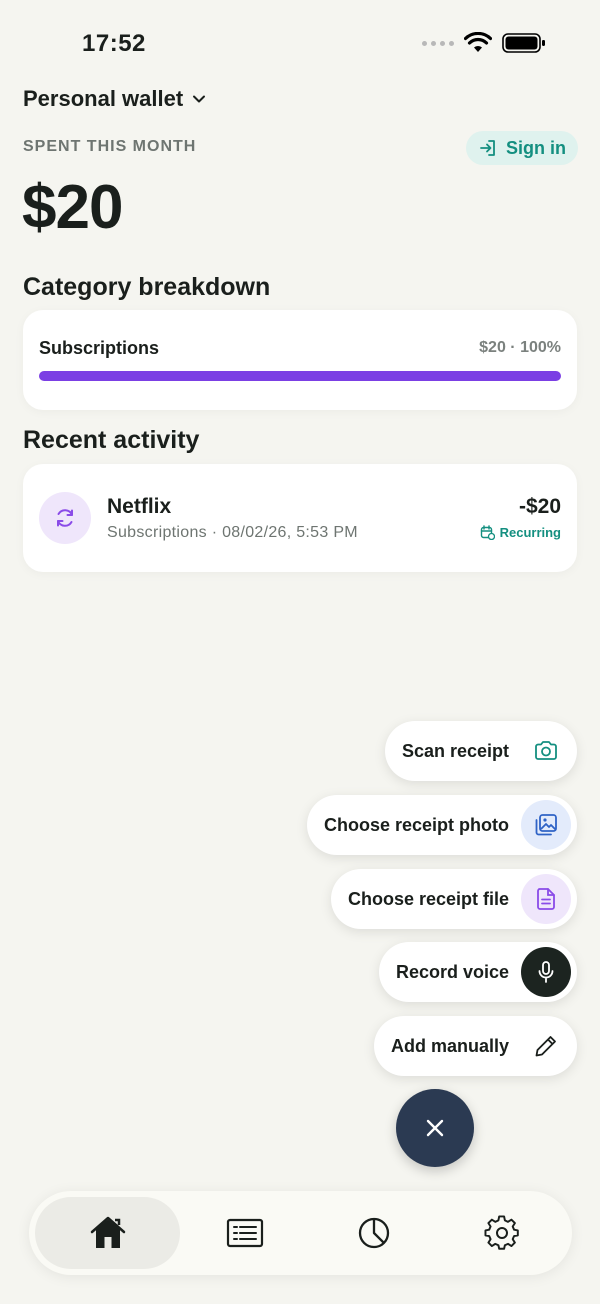  Describe the element at coordinates (530, 532) in the screenshot. I see `recurring-label: Recurring` at that location.